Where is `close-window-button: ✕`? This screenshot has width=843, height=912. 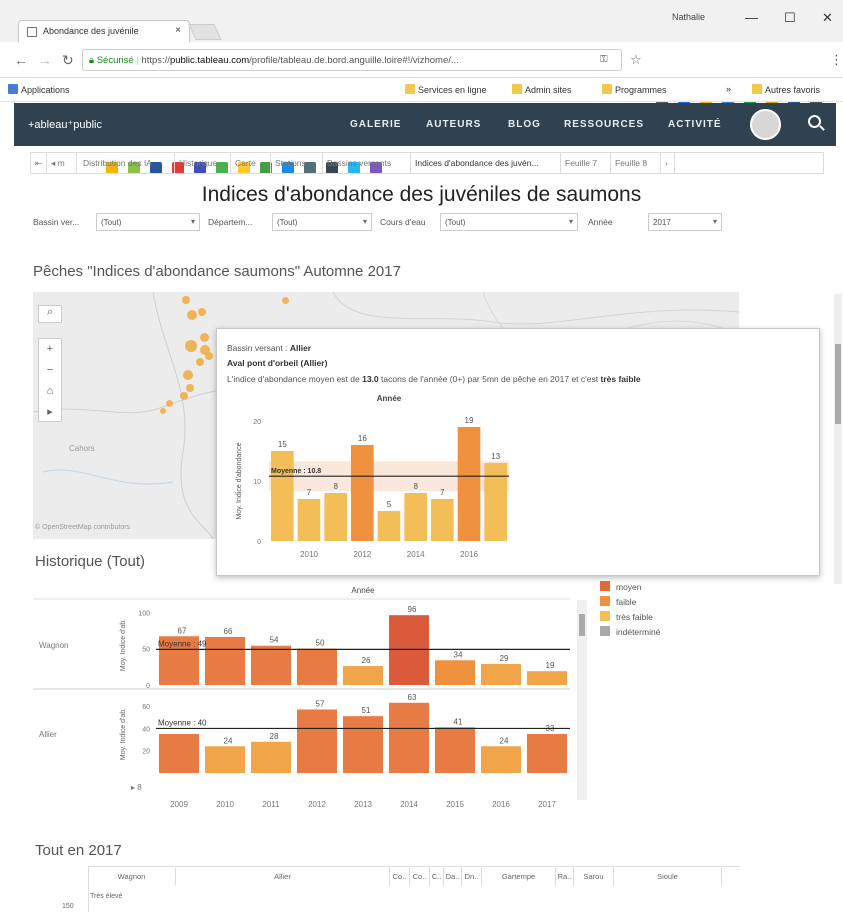
close-window-button: ✕ is located at coordinates (827, 18).